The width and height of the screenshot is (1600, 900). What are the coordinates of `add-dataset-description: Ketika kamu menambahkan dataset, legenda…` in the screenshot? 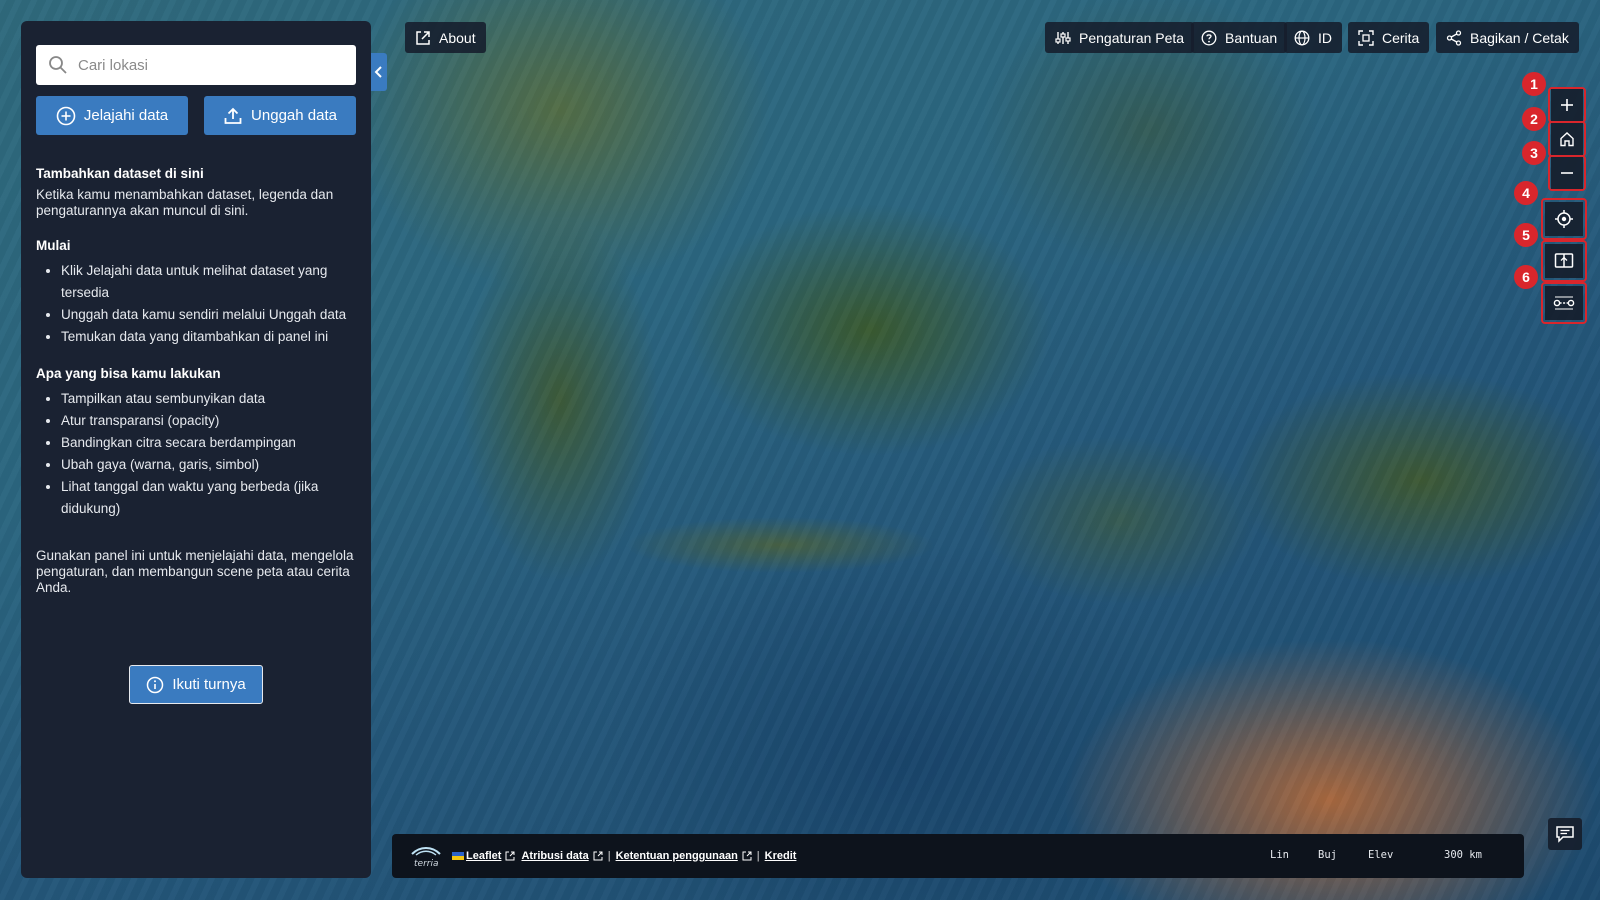 It's located at (185, 202).